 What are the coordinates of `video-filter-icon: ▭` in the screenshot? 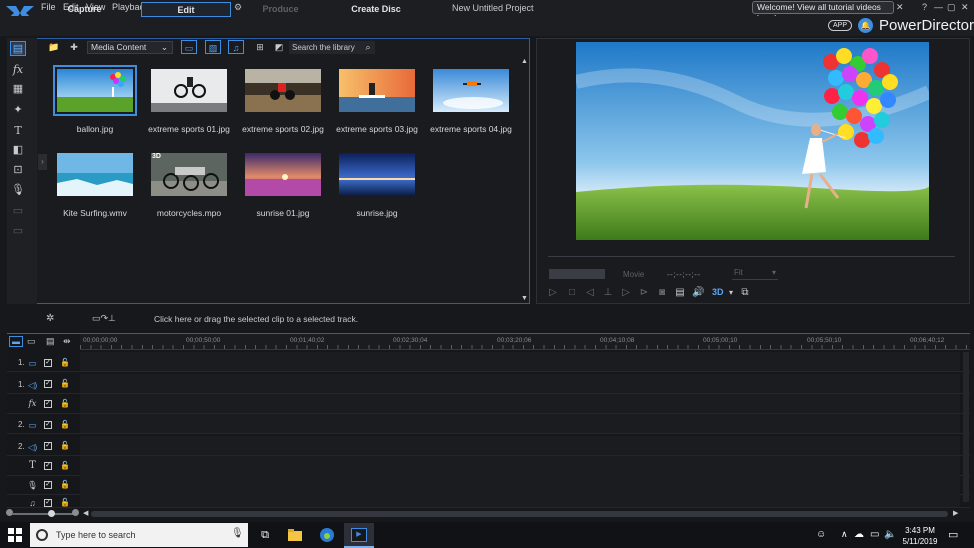 It's located at (189, 47).